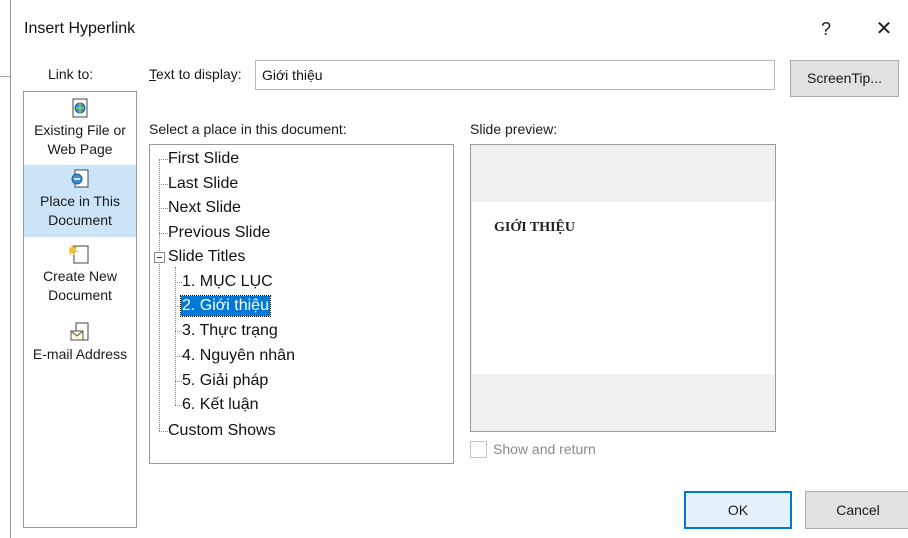 This screenshot has width=908, height=538. I want to click on tree-item-slide-6: 6. Kết luận, so click(220, 405).